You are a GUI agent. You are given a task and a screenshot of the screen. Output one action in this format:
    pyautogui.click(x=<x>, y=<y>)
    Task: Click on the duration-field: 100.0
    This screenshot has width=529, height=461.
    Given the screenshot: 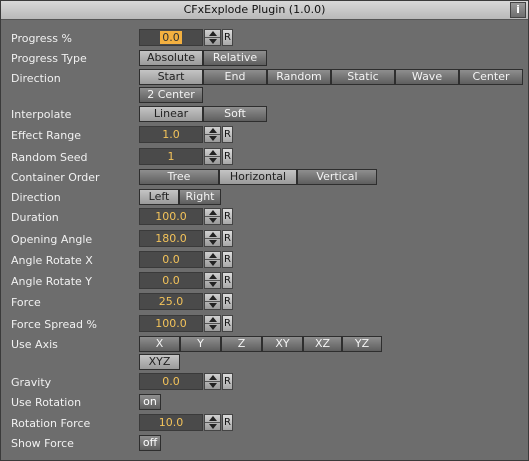 What is the action you would take?
    pyautogui.click(x=171, y=216)
    